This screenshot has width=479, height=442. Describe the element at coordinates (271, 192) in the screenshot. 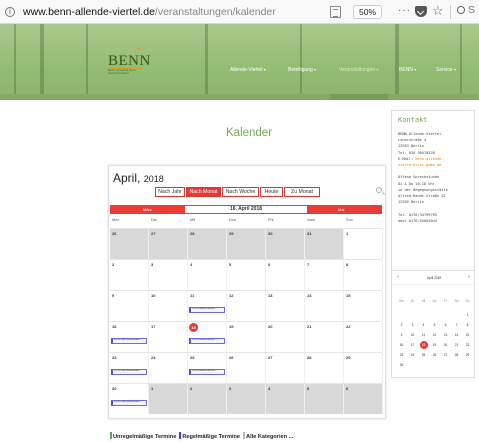

I see `view-today-button: Heute` at that location.